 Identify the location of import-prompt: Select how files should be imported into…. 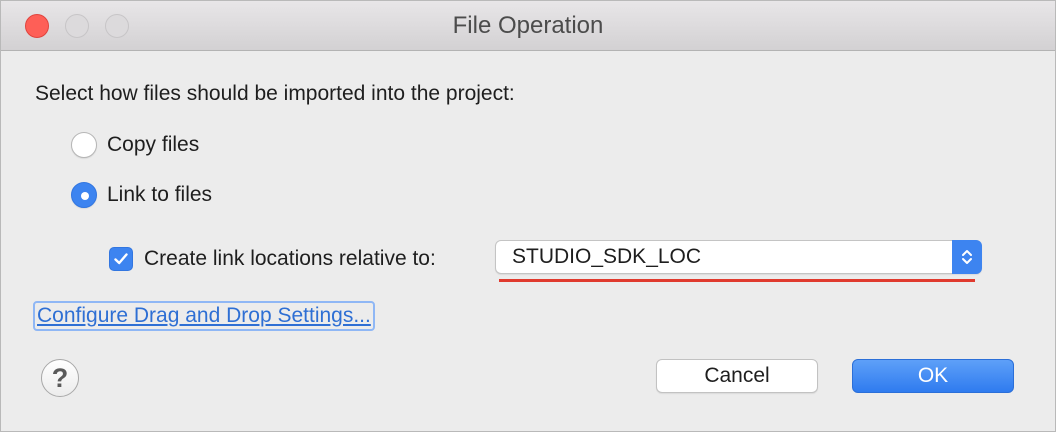
(275, 93).